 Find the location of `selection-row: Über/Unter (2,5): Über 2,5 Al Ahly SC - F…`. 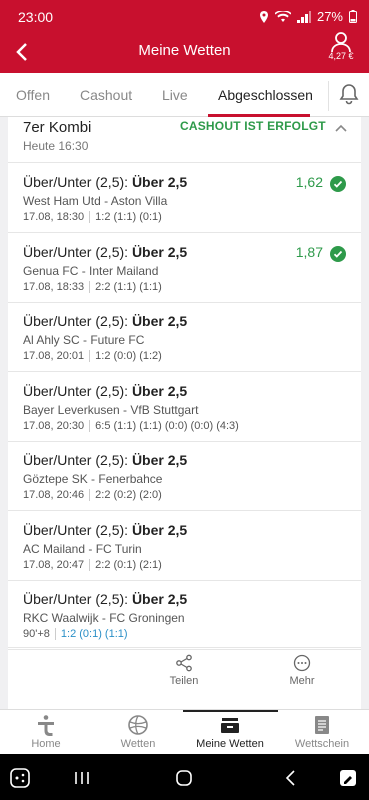

selection-row: Über/Unter (2,5): Über 2,5 Al Ahly SC - F… is located at coordinates (184, 337).